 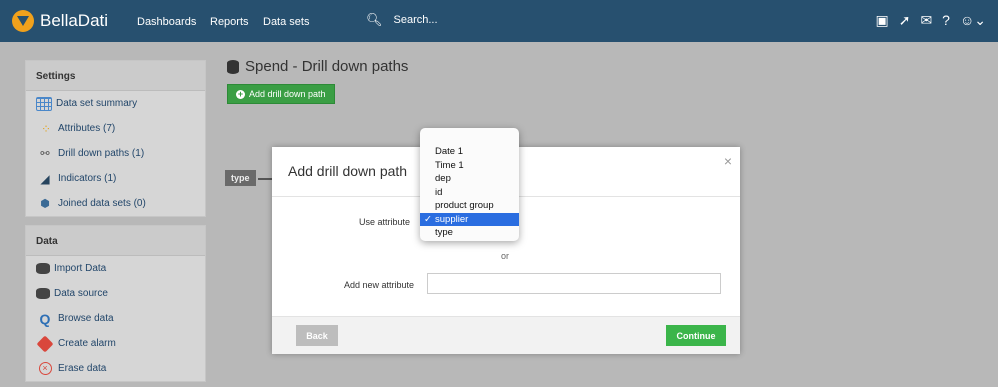 What do you see at coordinates (45, 318) in the screenshot?
I see `magnifier-icon: Q` at bounding box center [45, 318].